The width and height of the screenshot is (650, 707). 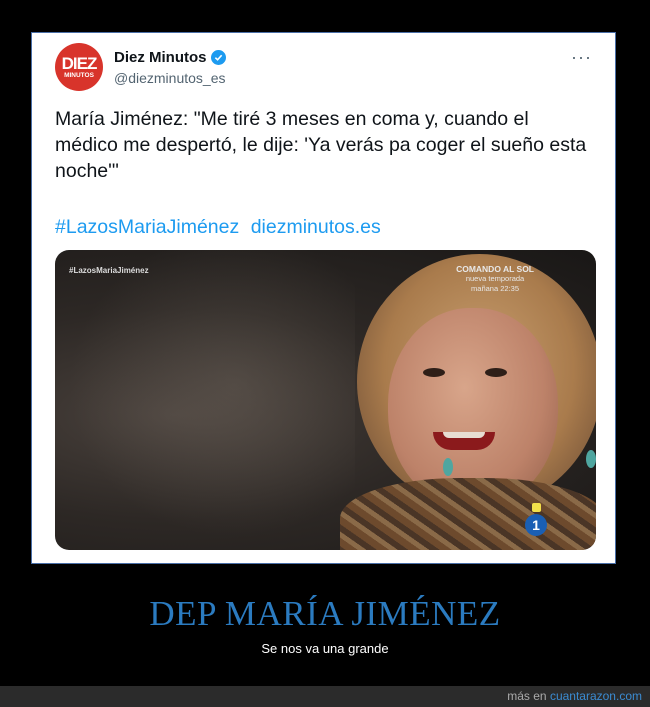 I want to click on page-title: DEP MARÍA JIMÉNEZ, so click(x=325, y=613).